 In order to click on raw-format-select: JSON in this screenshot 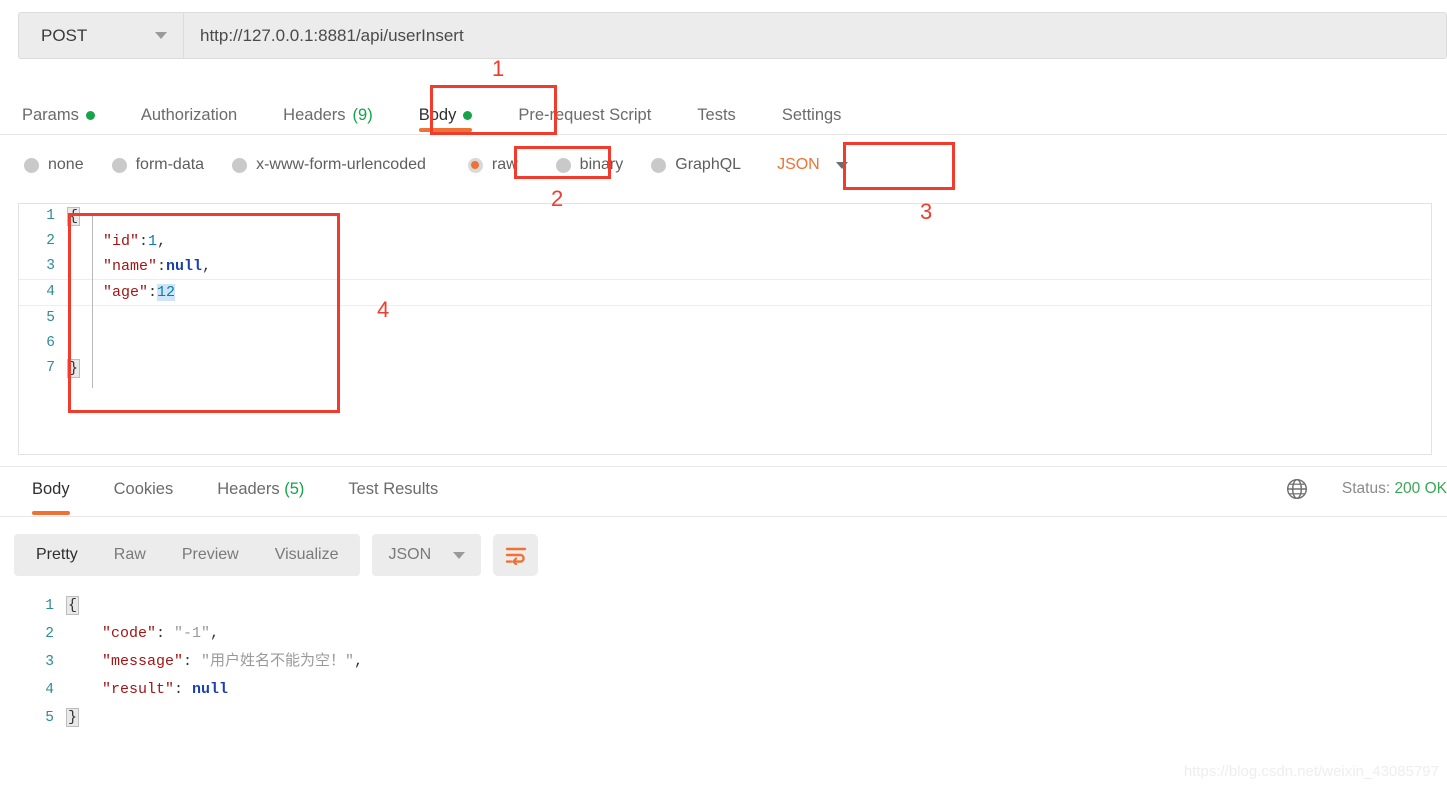, I will do `click(812, 165)`.